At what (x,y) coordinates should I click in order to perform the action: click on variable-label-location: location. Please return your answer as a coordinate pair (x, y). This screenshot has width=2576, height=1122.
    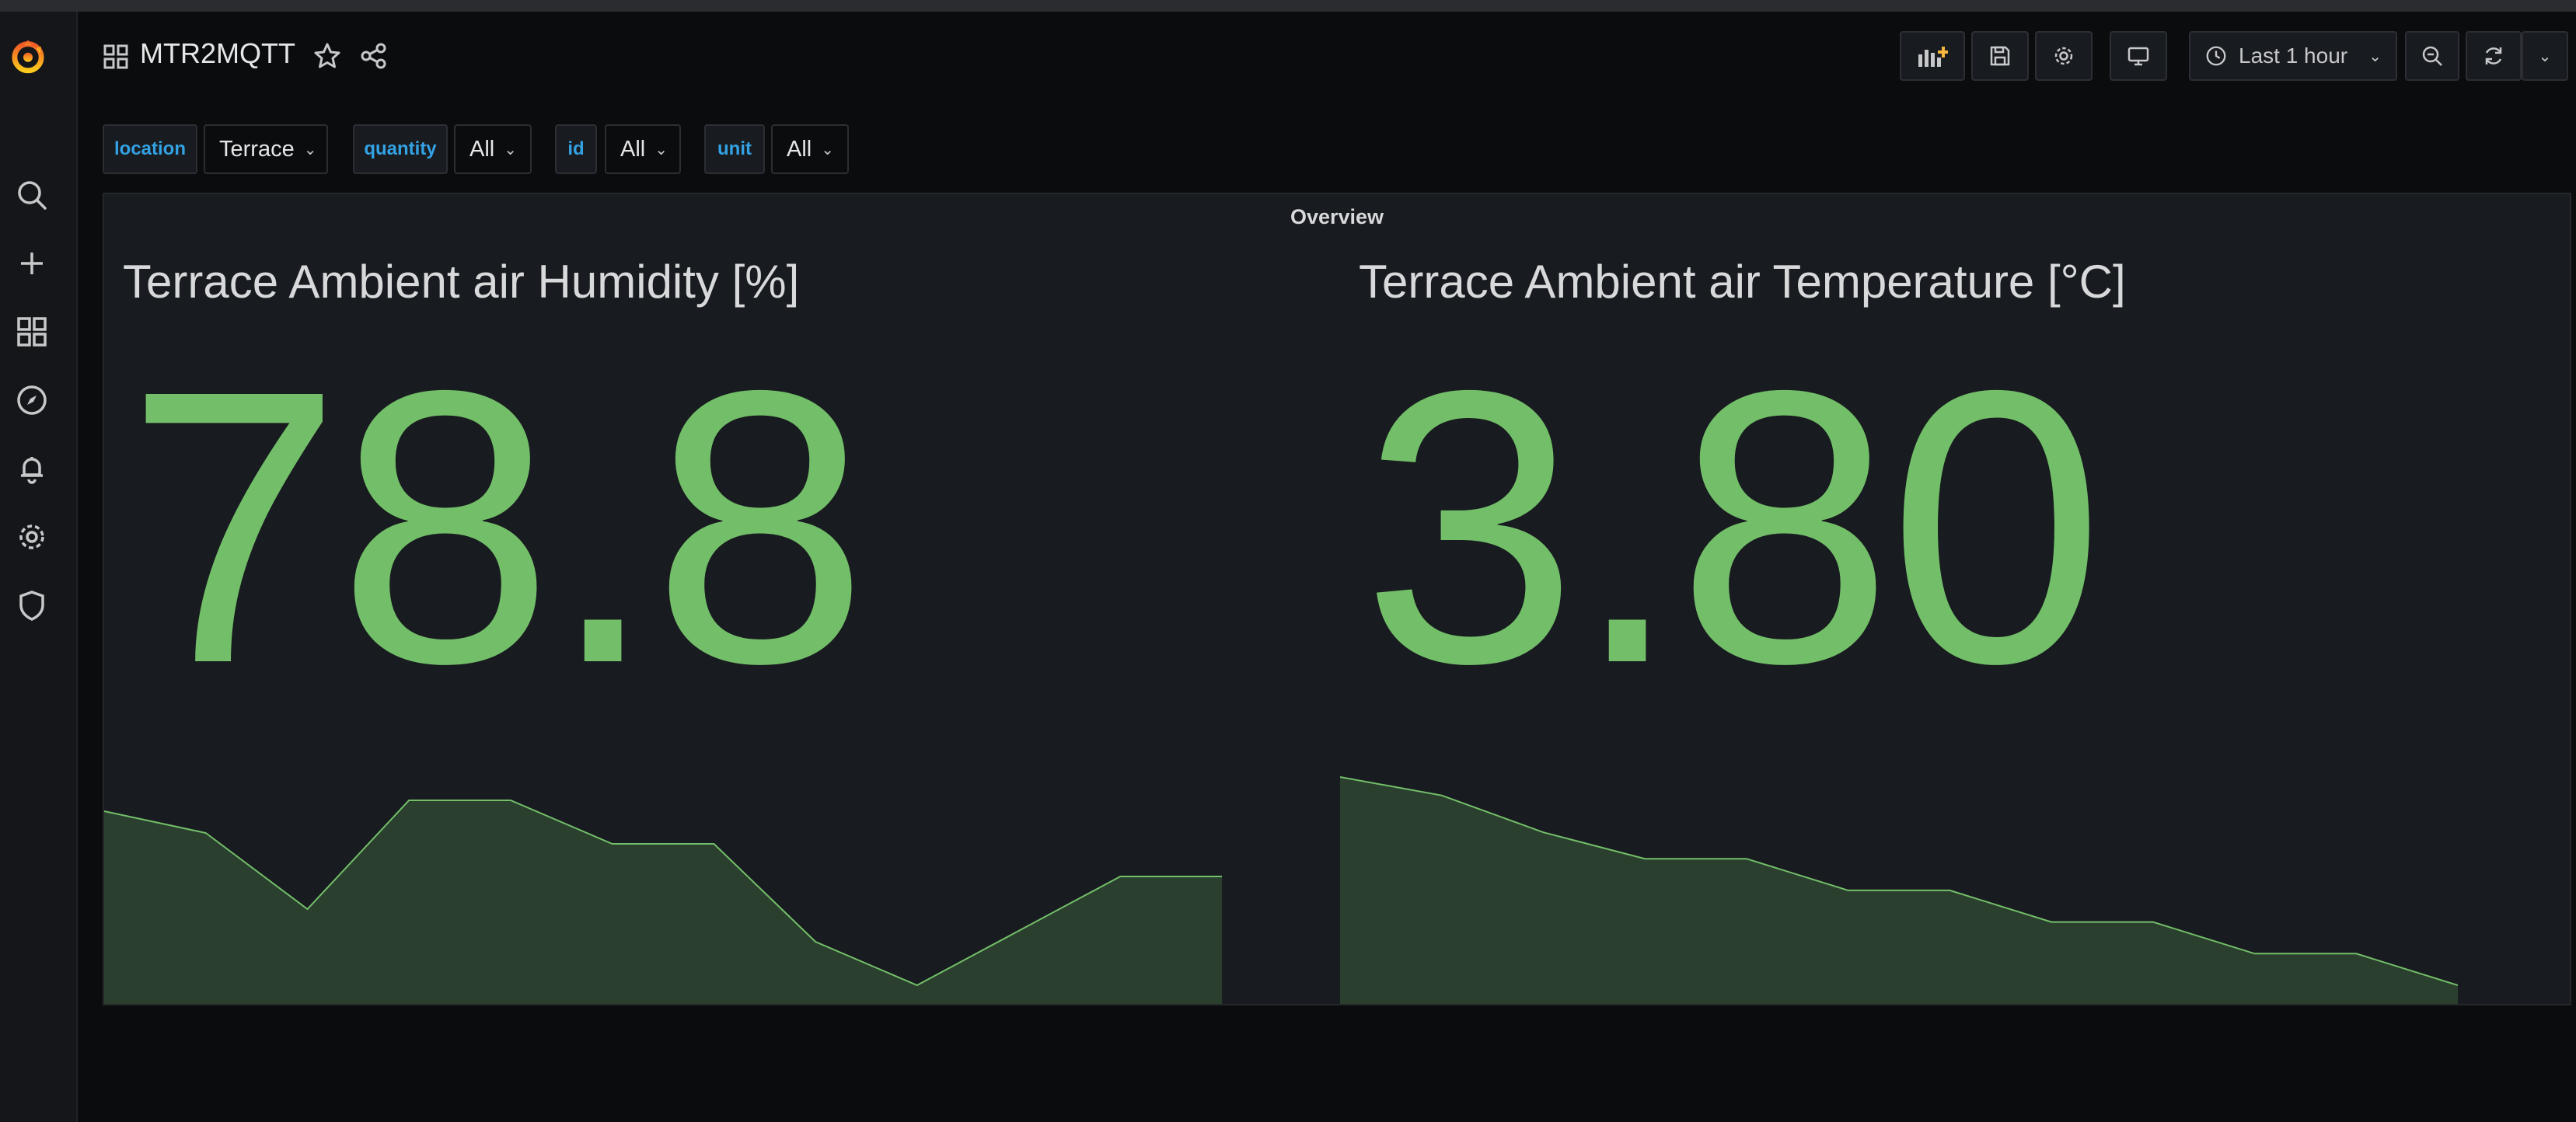
    Looking at the image, I should click on (150, 149).